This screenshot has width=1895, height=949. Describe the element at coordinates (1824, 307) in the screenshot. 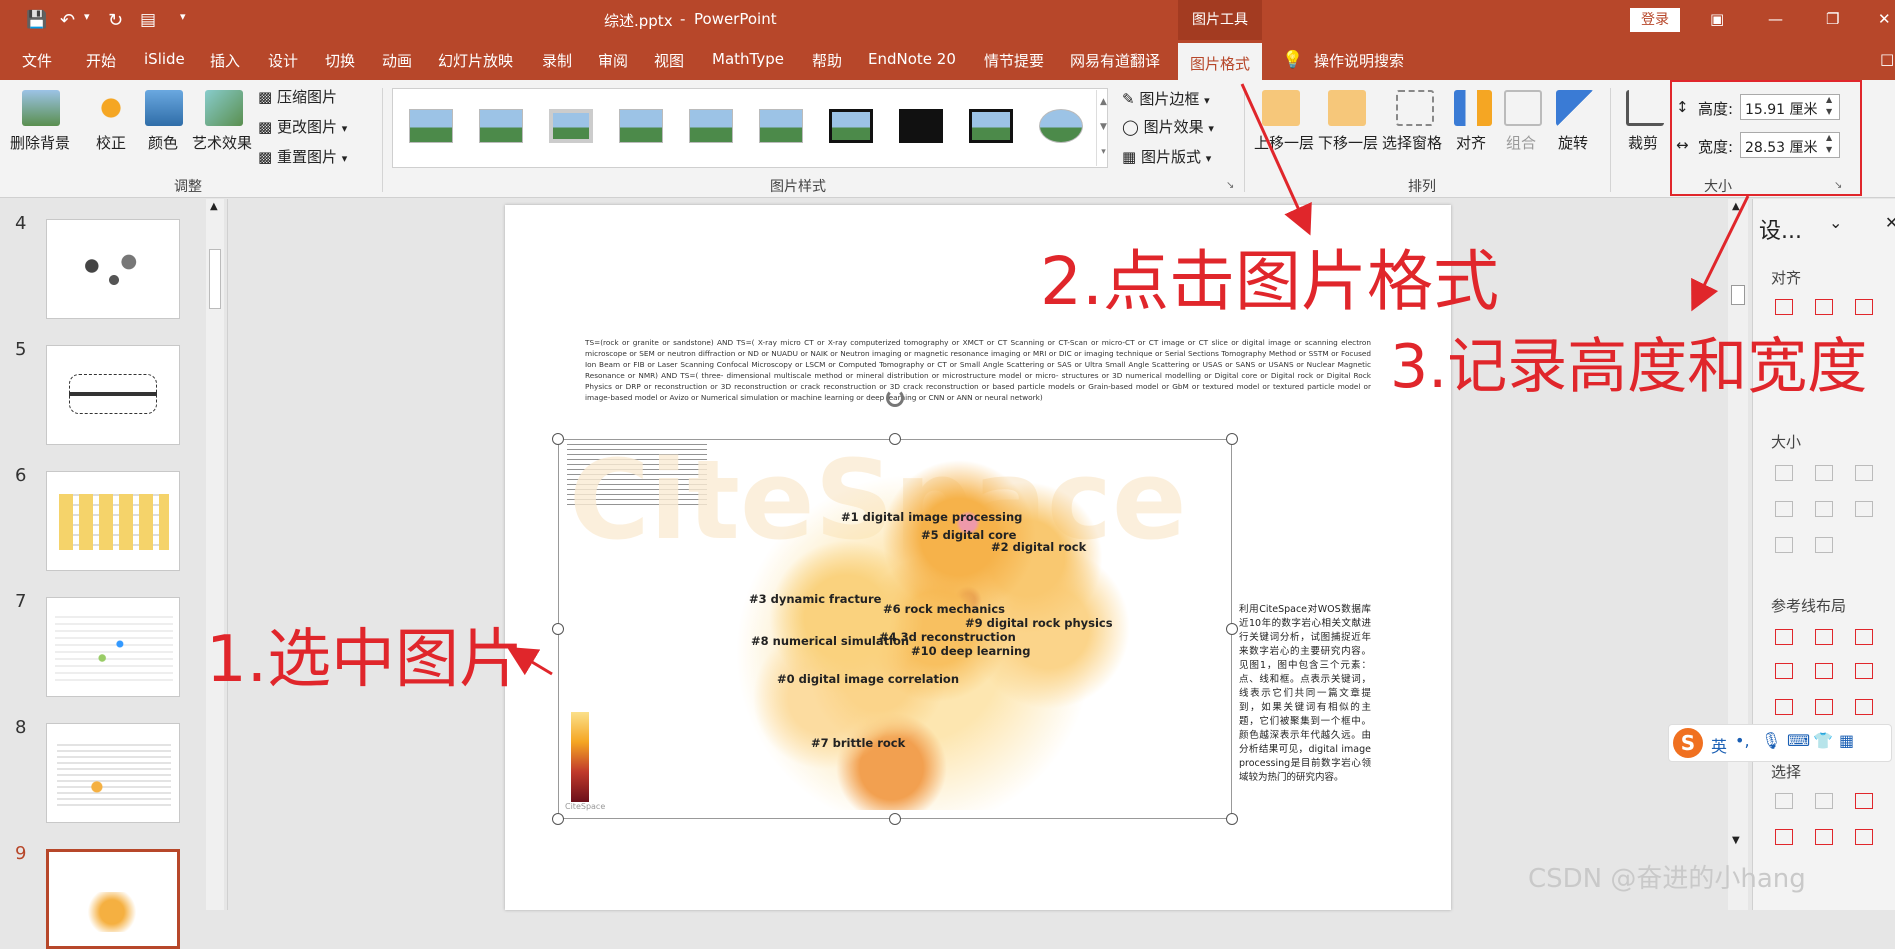

I see `align-center-icon` at that location.